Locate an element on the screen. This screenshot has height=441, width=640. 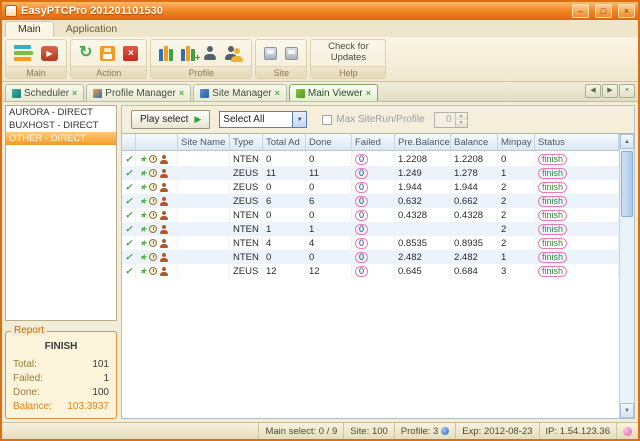
doc-tab-main-viewer: Main Viewer is located at coordinates (333, 92).